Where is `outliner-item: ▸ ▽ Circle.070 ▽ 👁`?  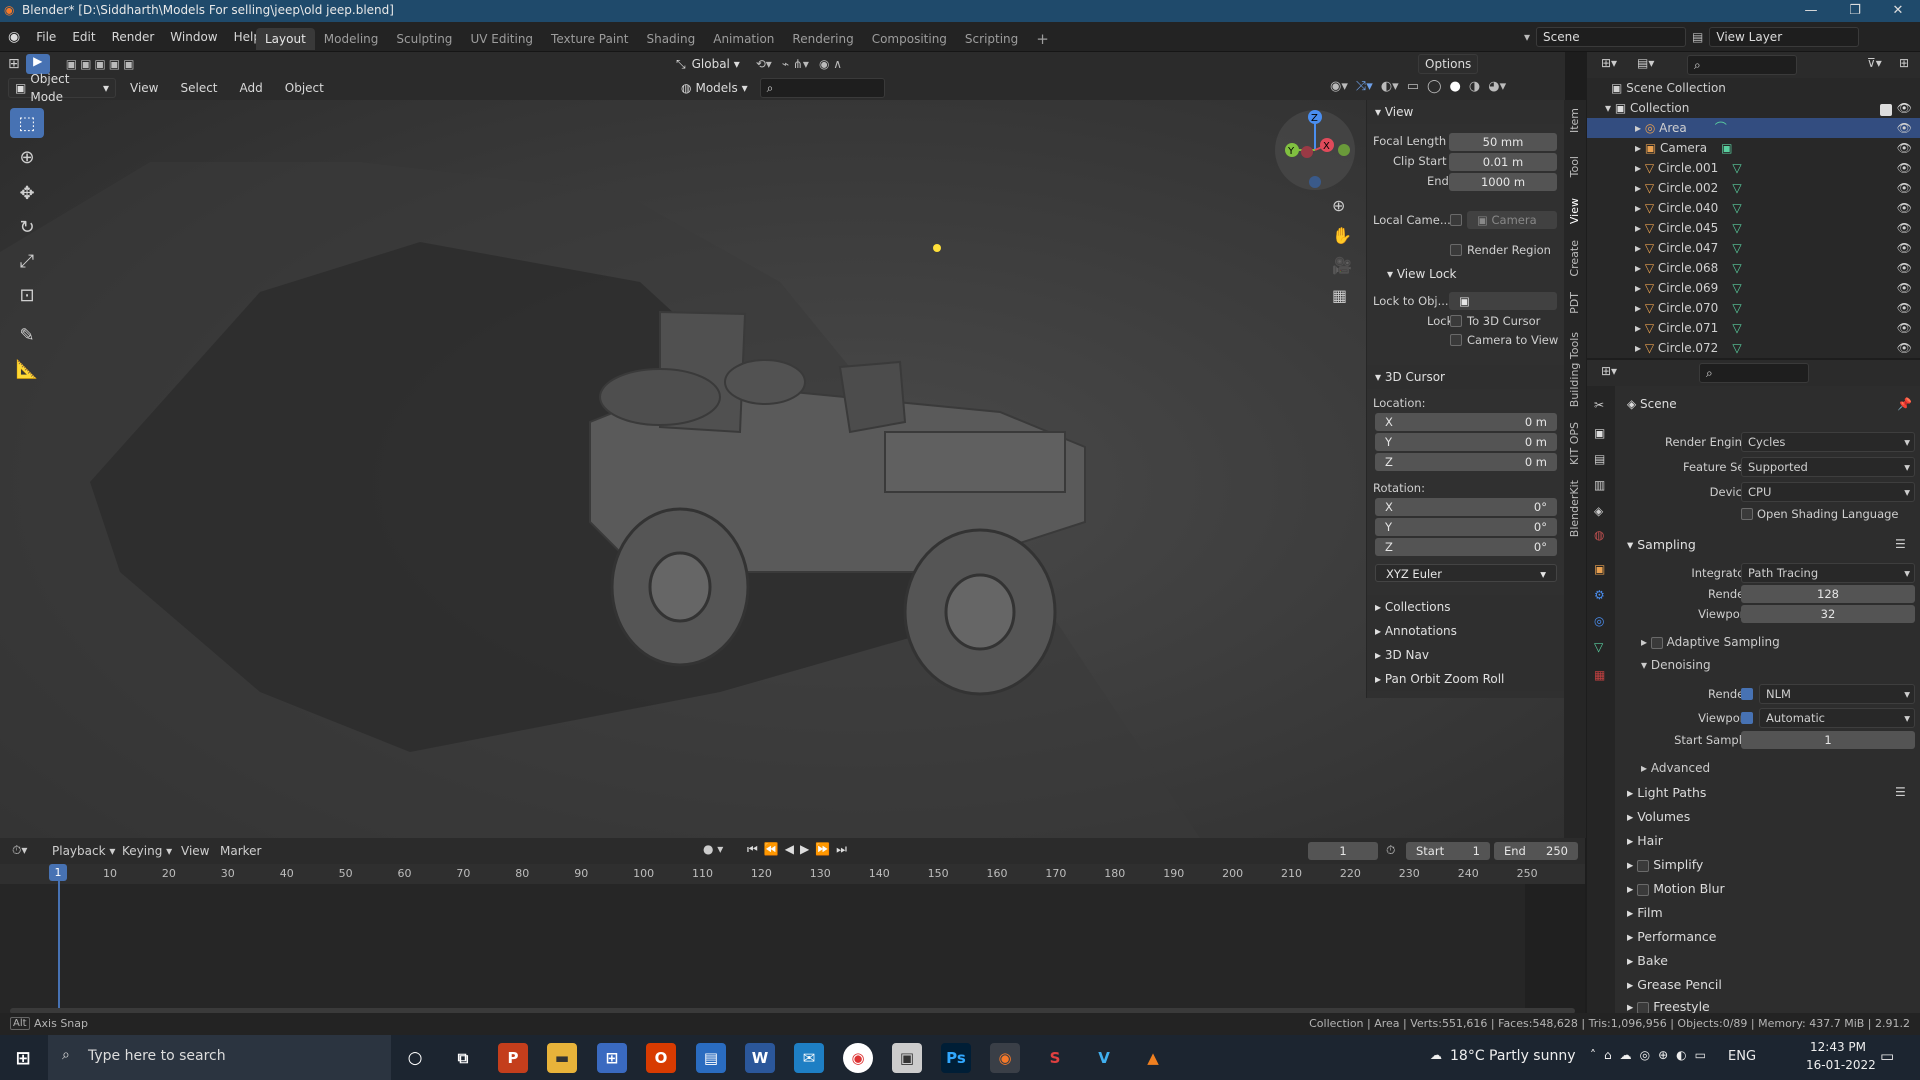
outliner-item: ▸ ▽ Circle.070 ▽ 👁 is located at coordinates (1753, 308).